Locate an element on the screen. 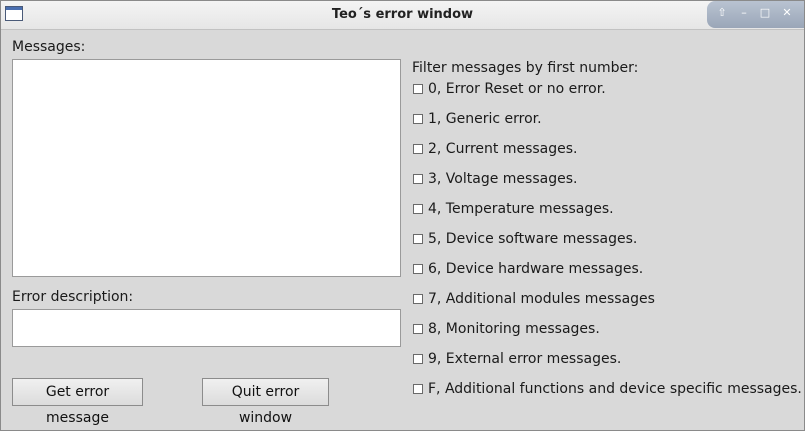 The image size is (805, 431). shade-icon: ⇧ is located at coordinates (722, 13).